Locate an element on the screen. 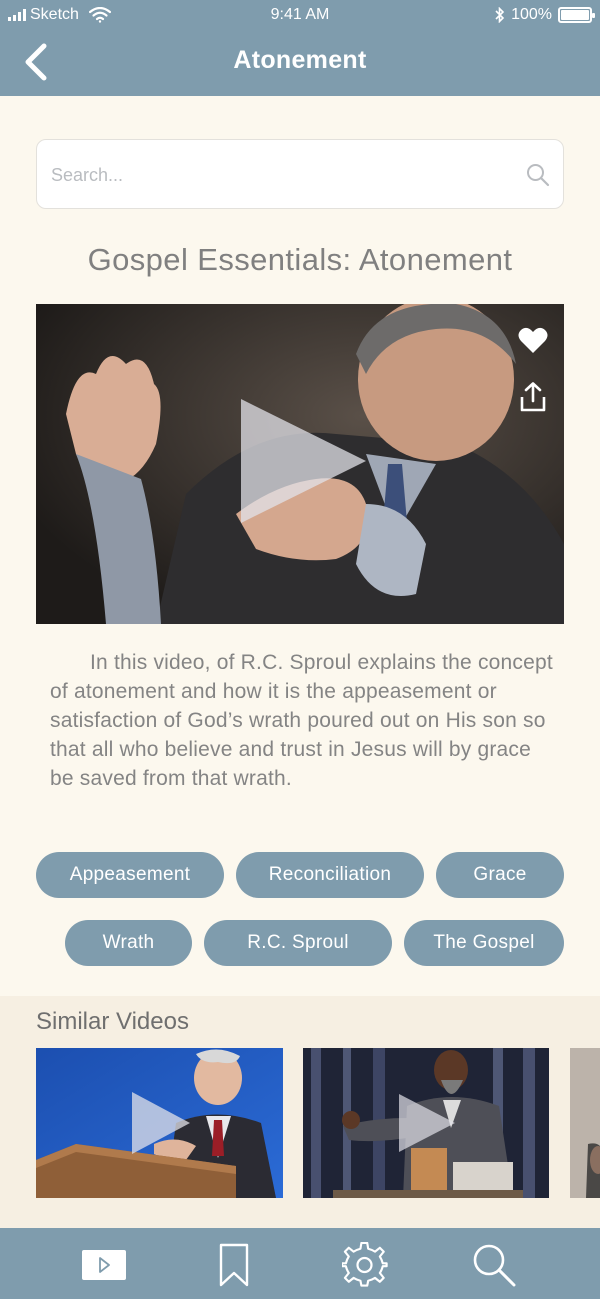 The image size is (600, 1299). tag-rc-sproul: R.C. Sproul is located at coordinates (298, 943).